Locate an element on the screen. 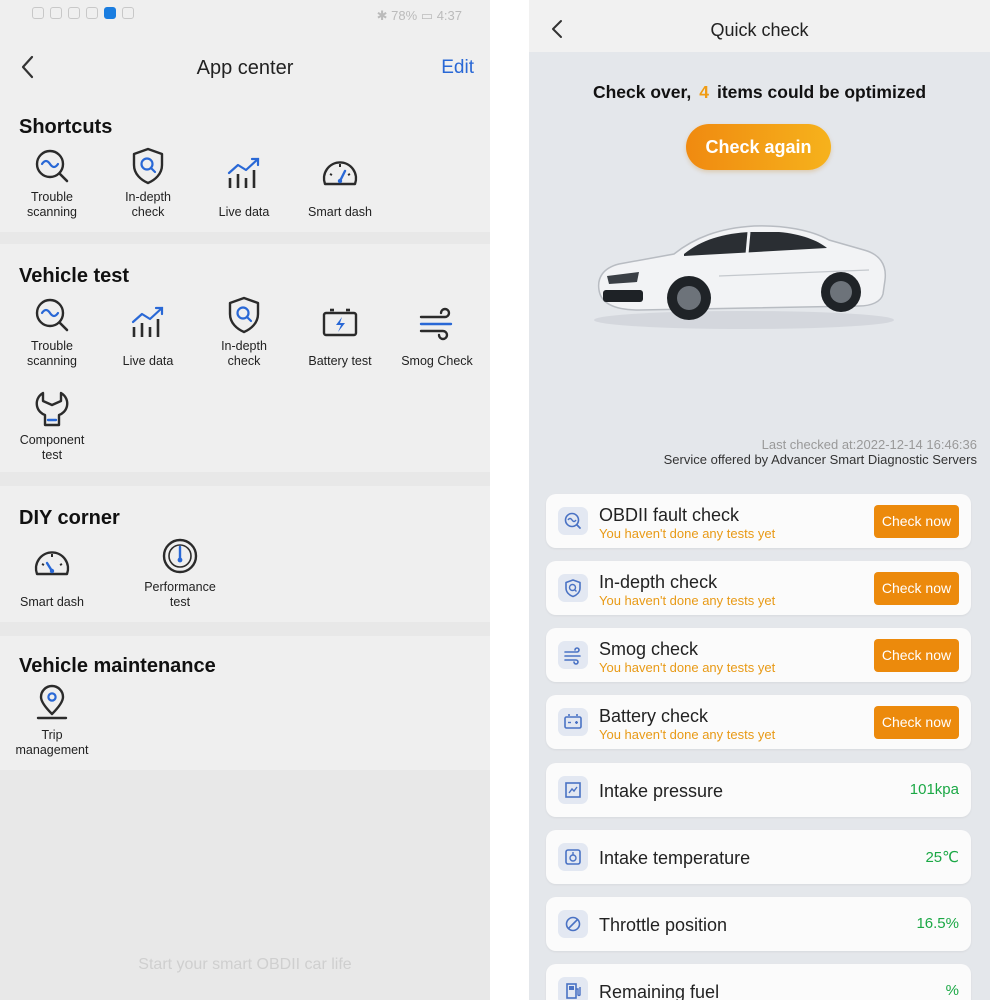 The height and width of the screenshot is (1000, 1000). diy-performance-test: Performance test is located at coordinates (180, 573).